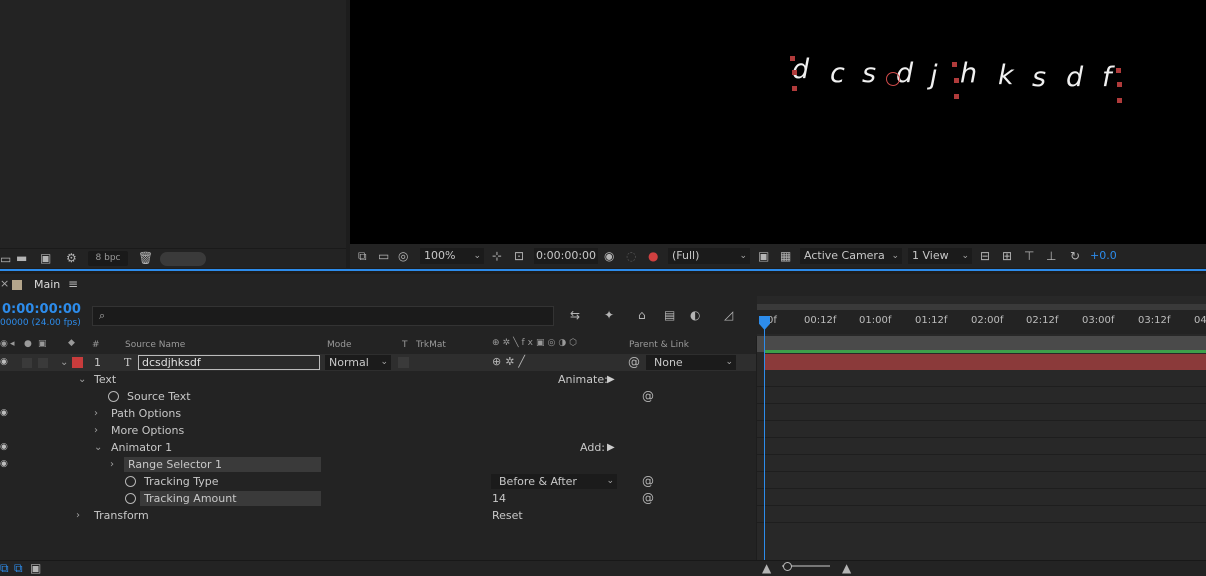  I want to click on fit-icon: ⊹, so click(497, 256).